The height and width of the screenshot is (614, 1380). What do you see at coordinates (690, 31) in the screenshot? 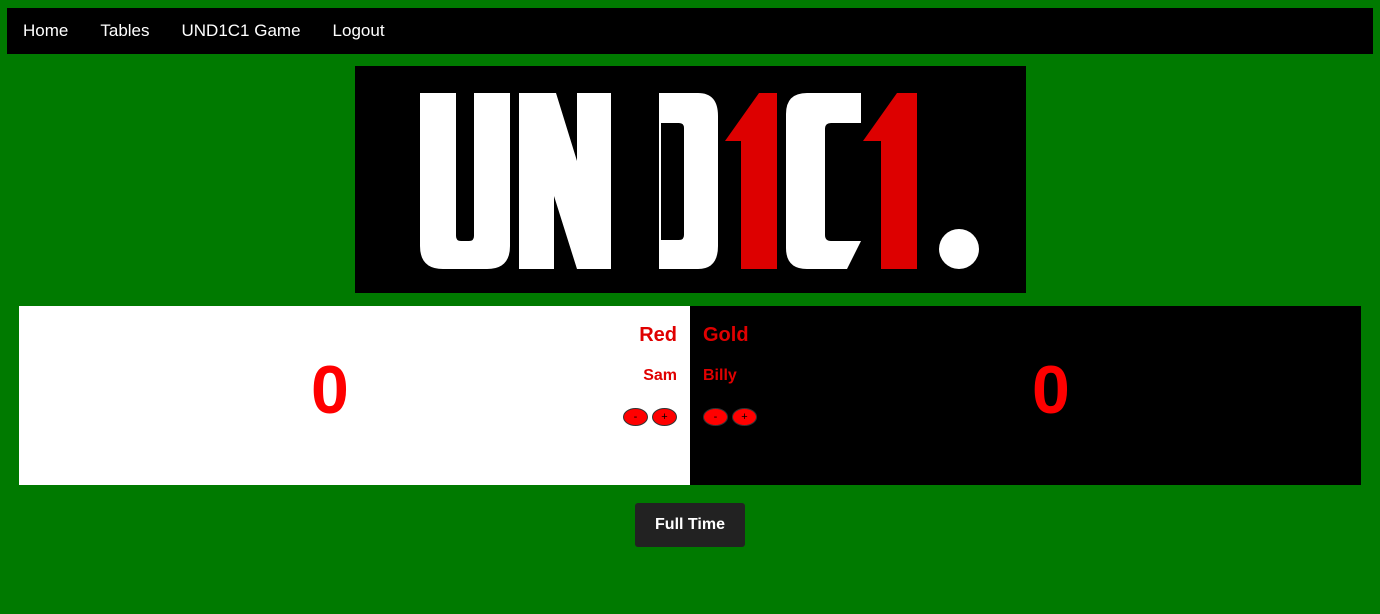
I see `top-navbar: Home Tables UND1C1 Game Logout` at bounding box center [690, 31].